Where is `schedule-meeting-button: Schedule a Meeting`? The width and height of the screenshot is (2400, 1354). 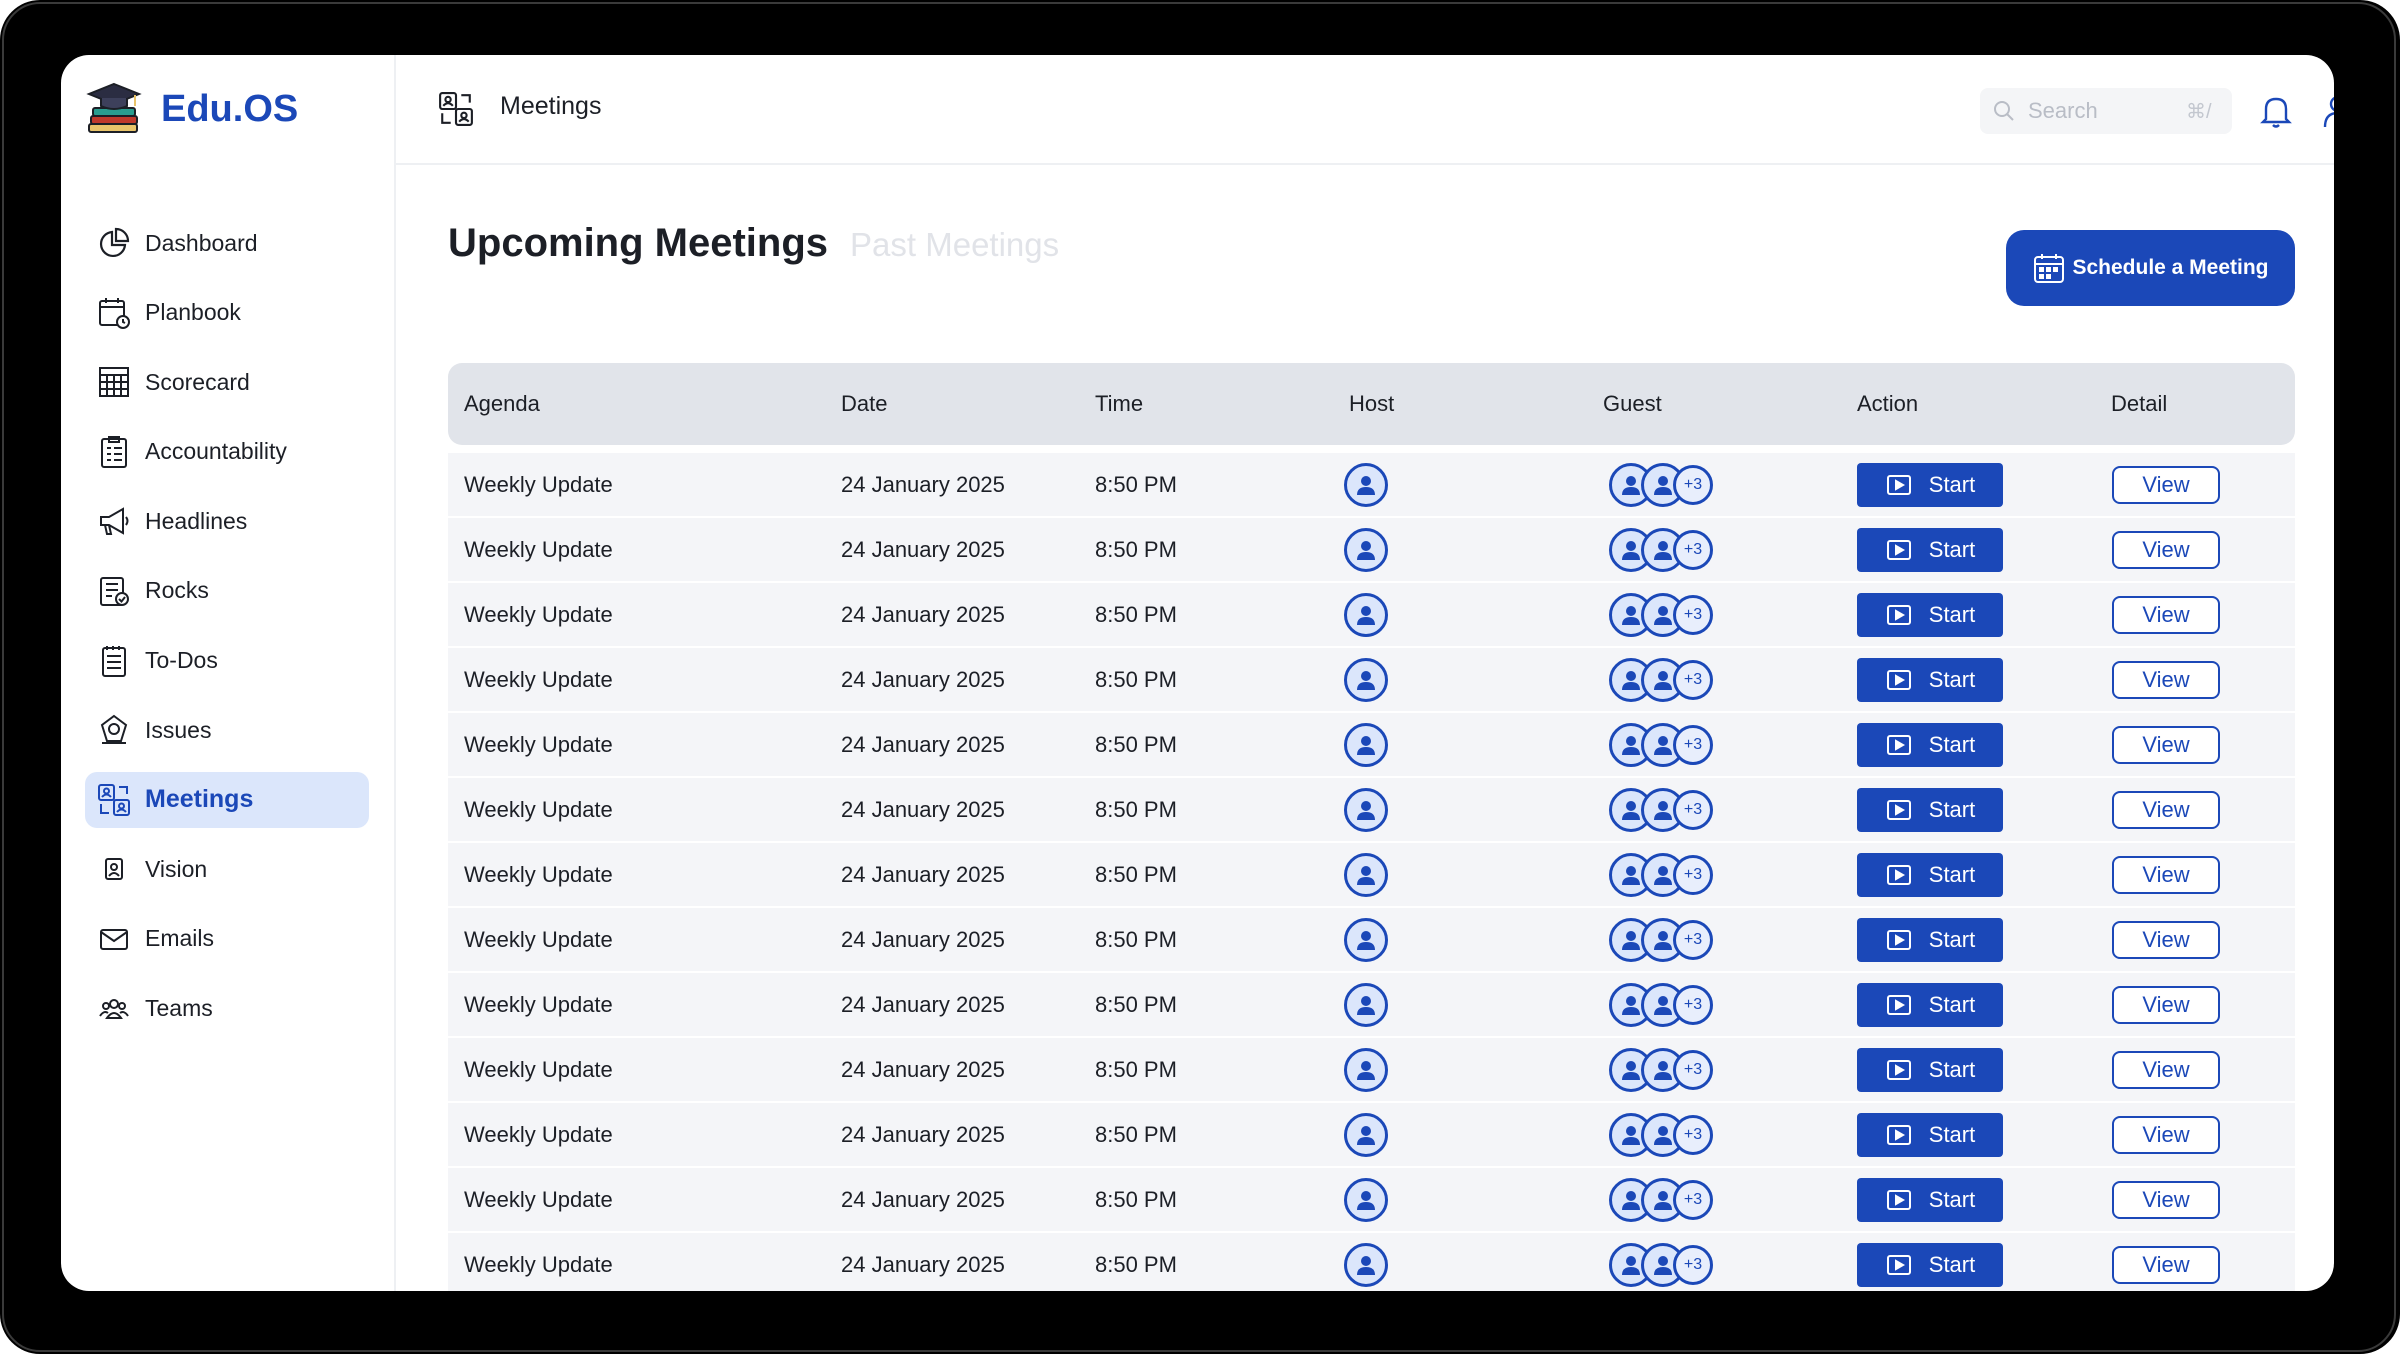 schedule-meeting-button: Schedule a Meeting is located at coordinates (2150, 268).